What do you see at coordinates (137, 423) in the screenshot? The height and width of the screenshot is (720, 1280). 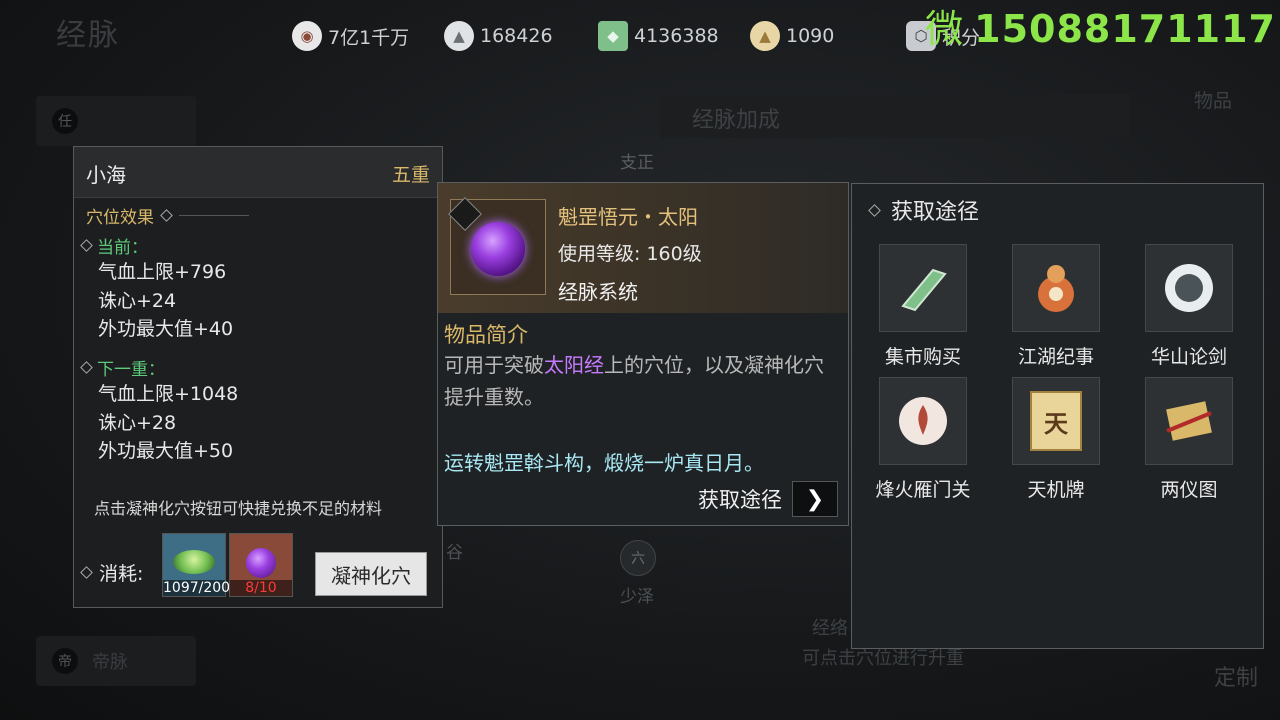 I see `next-stat: 诛心+28` at bounding box center [137, 423].